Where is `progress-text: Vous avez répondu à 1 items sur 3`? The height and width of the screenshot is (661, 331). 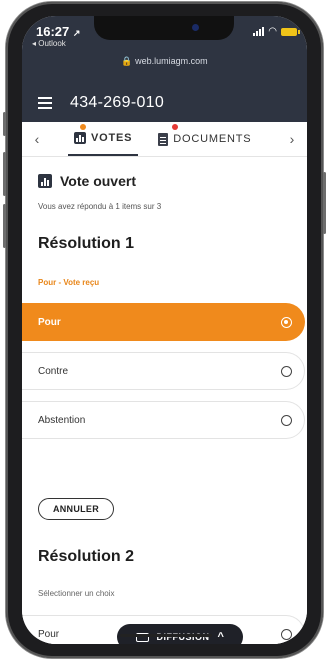
progress-text: Vous avez répondu à 1 items sur 3 is located at coordinates (100, 206).